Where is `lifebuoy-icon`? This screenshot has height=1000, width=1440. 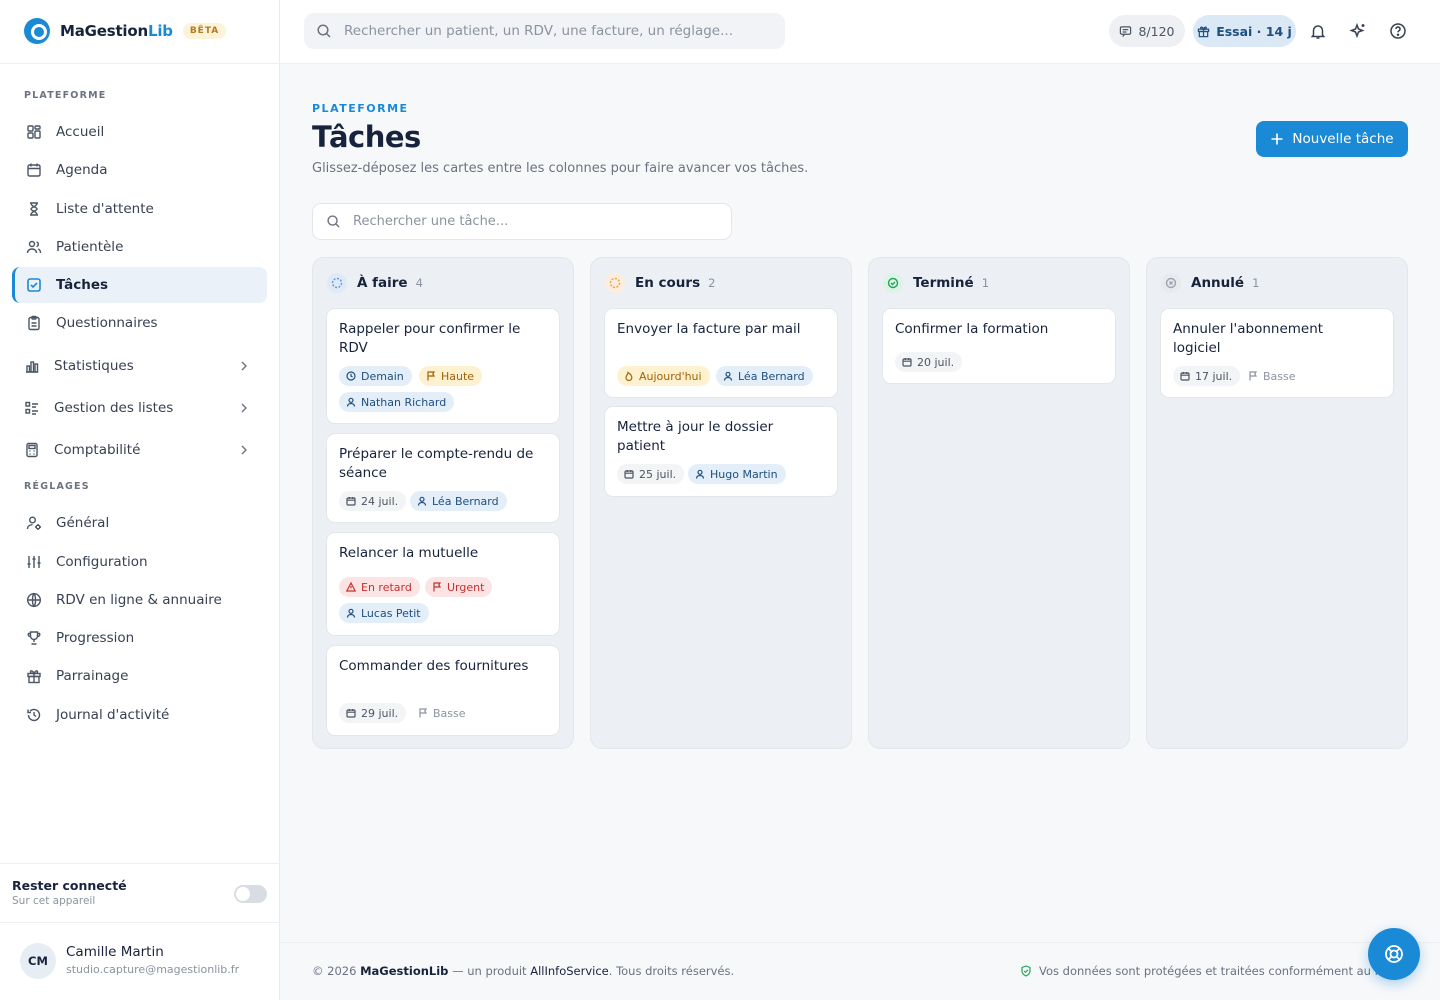 lifebuoy-icon is located at coordinates (1394, 954).